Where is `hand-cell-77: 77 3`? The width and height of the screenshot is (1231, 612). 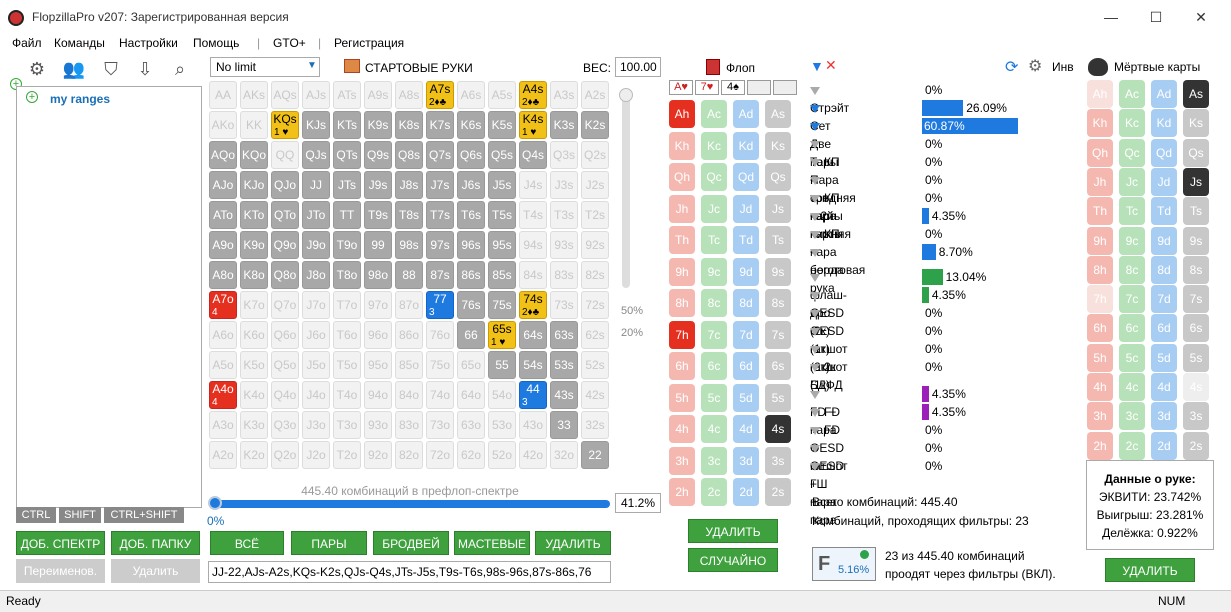
hand-cell-77: 77 3 is located at coordinates (440, 305).